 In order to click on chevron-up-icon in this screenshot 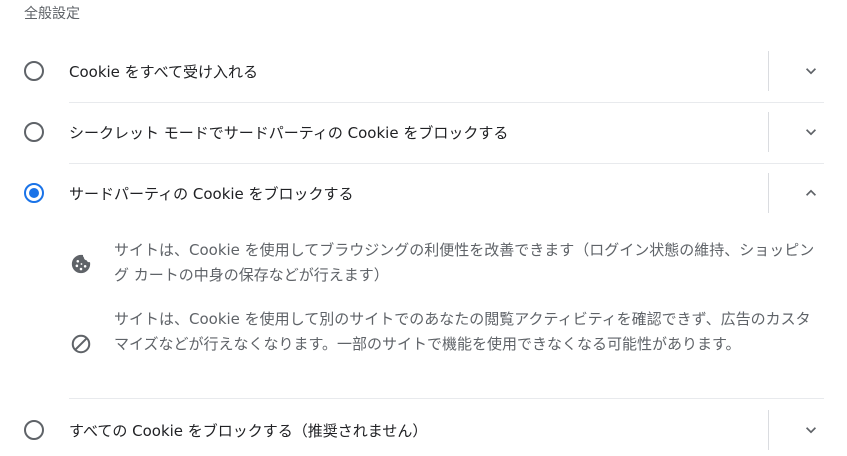, I will do `click(811, 193)`.